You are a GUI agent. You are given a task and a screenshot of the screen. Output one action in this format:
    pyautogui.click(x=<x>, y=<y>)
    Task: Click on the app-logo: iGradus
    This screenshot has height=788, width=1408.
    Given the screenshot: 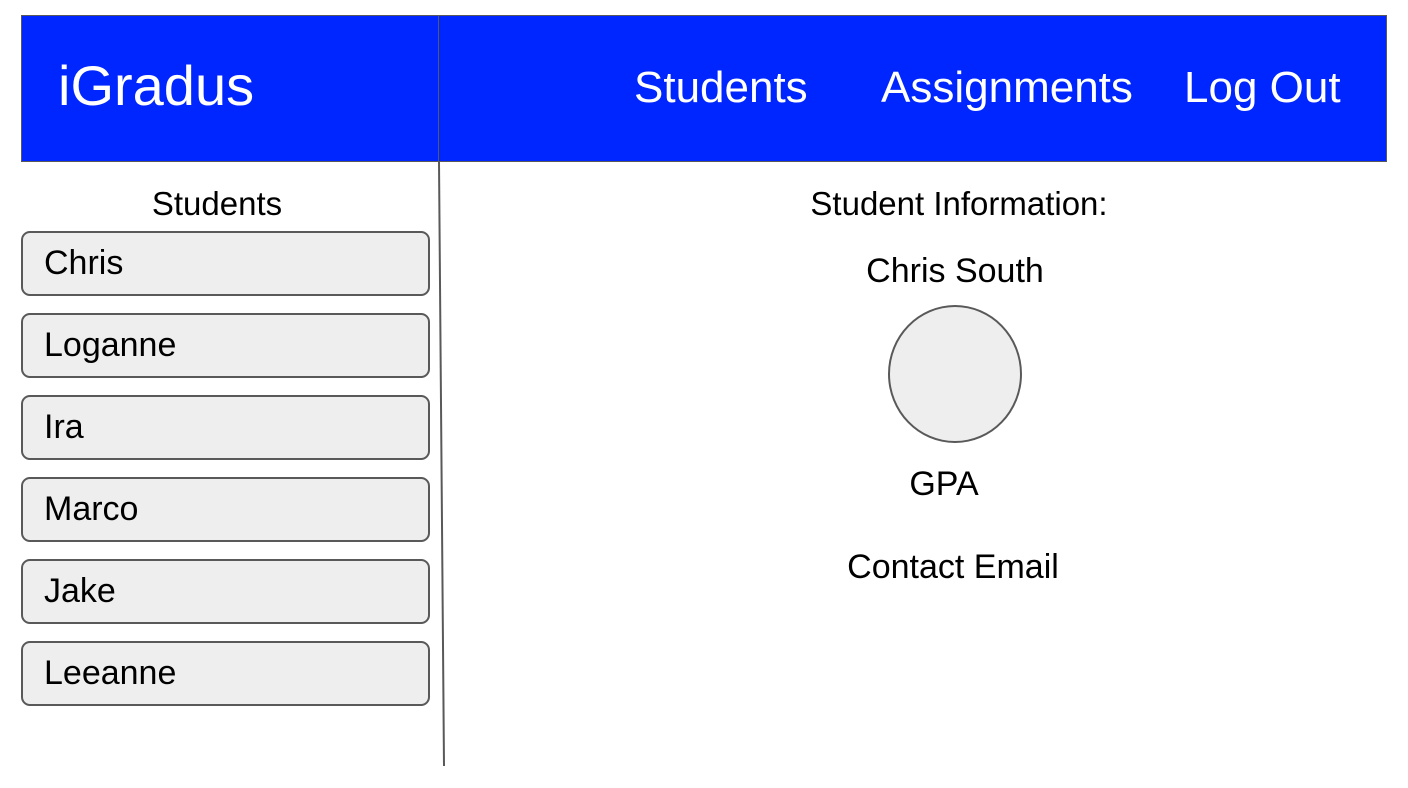 What is the action you would take?
    pyautogui.click(x=156, y=86)
    